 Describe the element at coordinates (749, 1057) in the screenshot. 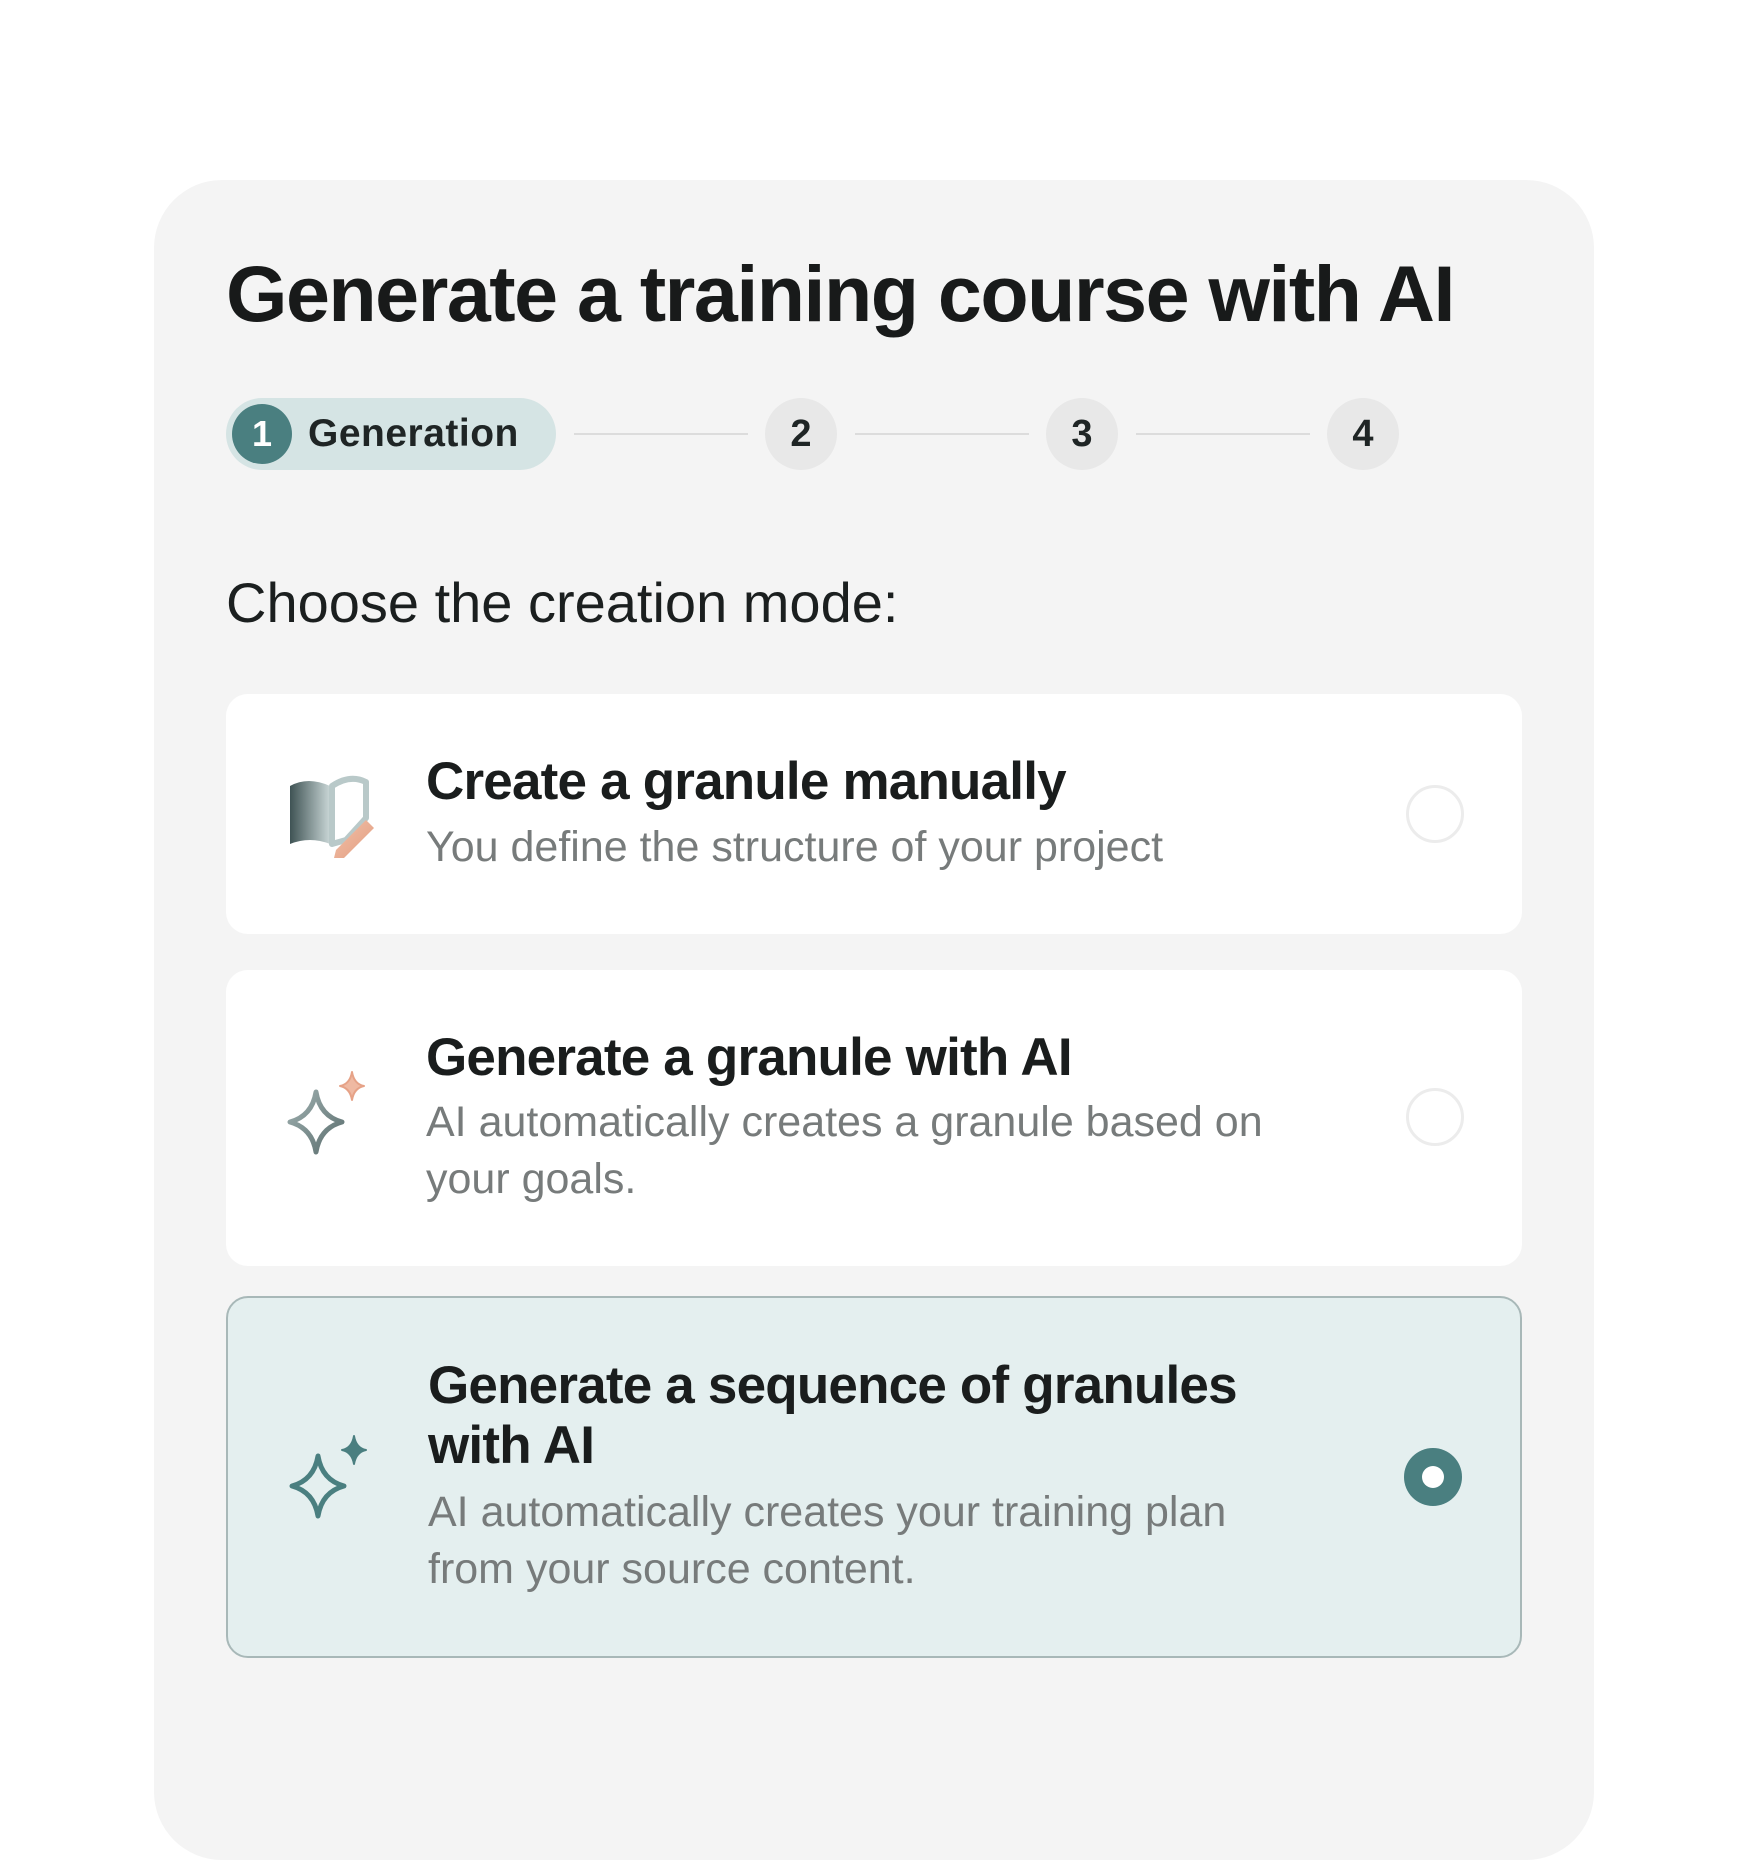

I see `option-title: Generate a granule with AI` at that location.